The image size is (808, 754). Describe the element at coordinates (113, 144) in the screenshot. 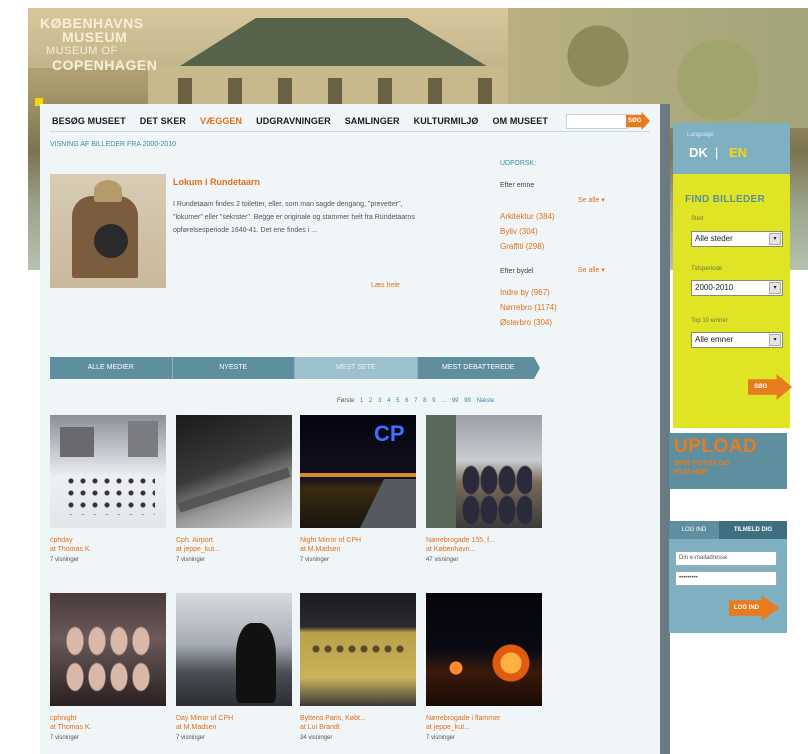

I see `breadcrumb: VISNING AF BILLEDER FRA 2000-2010` at that location.